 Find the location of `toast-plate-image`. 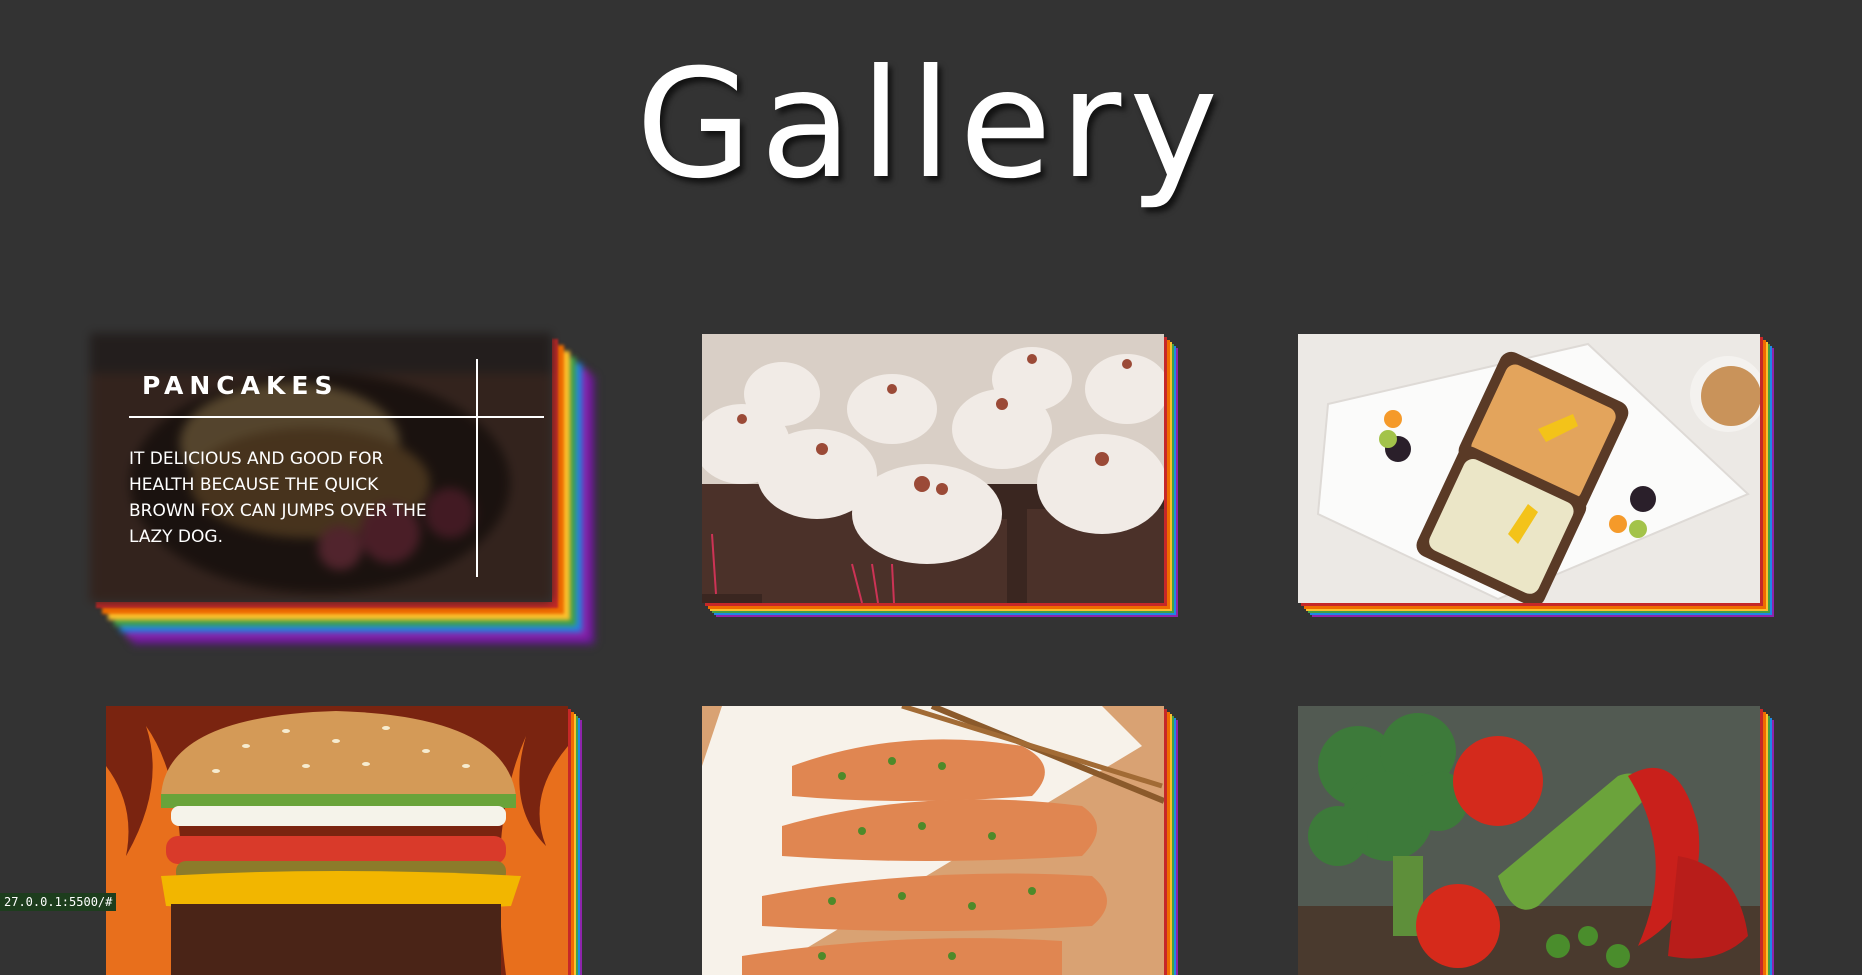

toast-plate-image is located at coordinates (1529, 468).